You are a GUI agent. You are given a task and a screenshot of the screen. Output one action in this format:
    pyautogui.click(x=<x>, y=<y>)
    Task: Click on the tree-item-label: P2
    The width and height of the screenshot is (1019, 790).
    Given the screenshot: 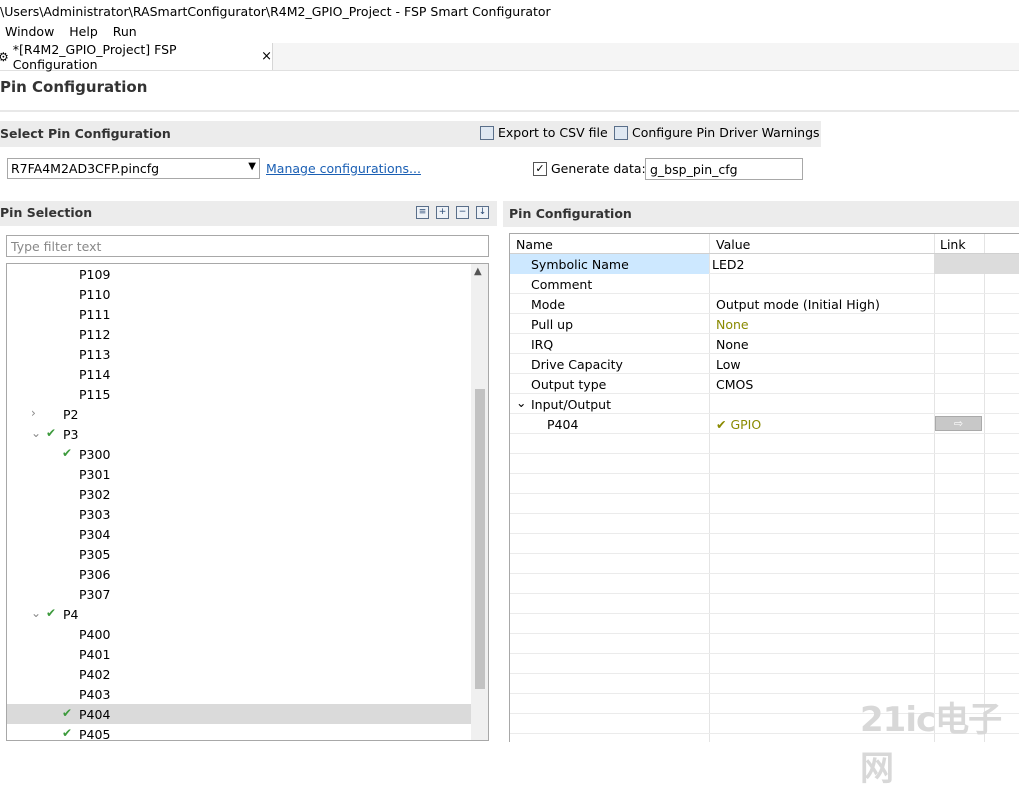 What is the action you would take?
    pyautogui.click(x=71, y=414)
    